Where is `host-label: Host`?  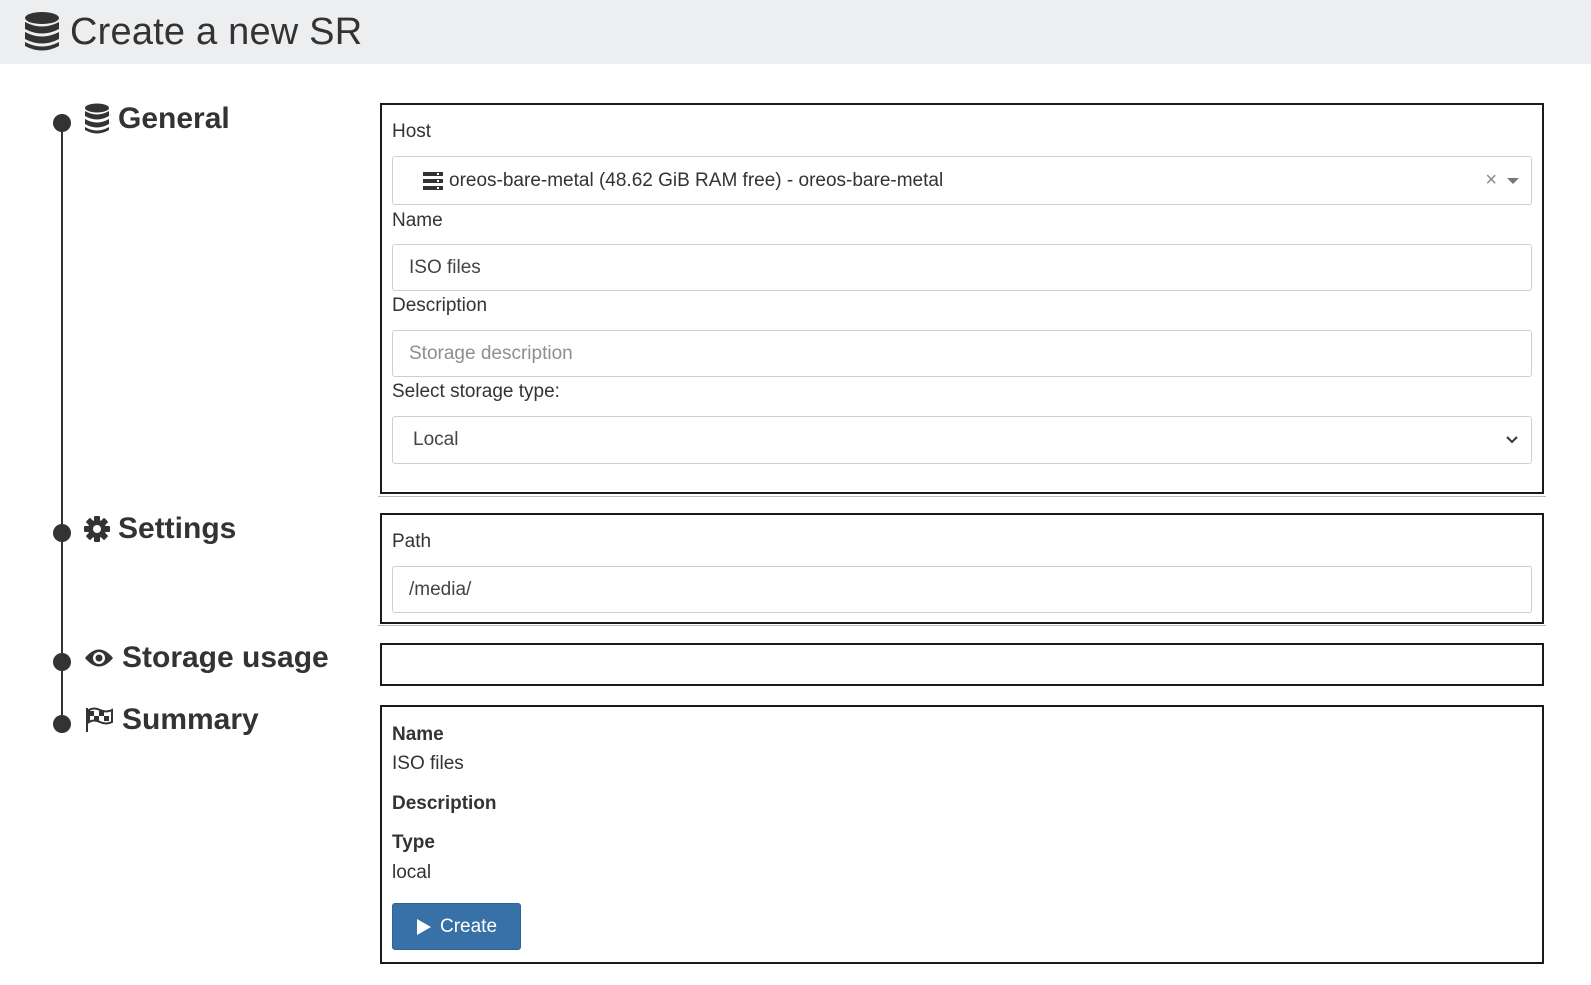 host-label: Host is located at coordinates (412, 131).